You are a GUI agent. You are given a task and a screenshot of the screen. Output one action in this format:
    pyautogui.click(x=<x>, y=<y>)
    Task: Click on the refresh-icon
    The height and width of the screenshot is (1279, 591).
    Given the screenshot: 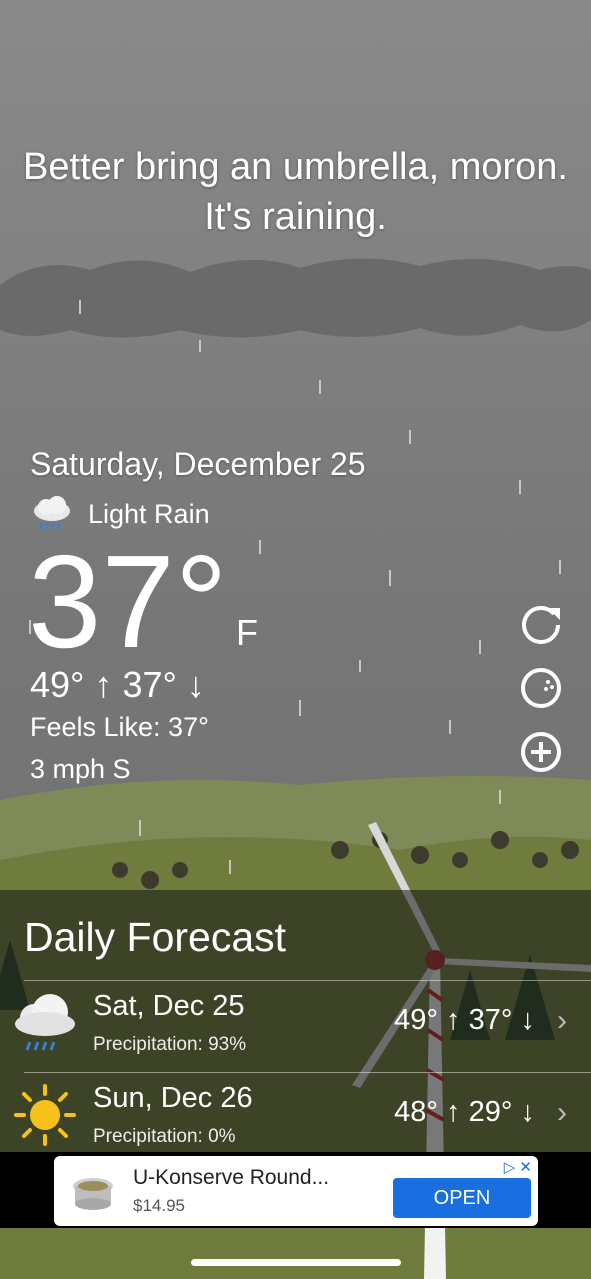 What is the action you would take?
    pyautogui.click(x=541, y=625)
    